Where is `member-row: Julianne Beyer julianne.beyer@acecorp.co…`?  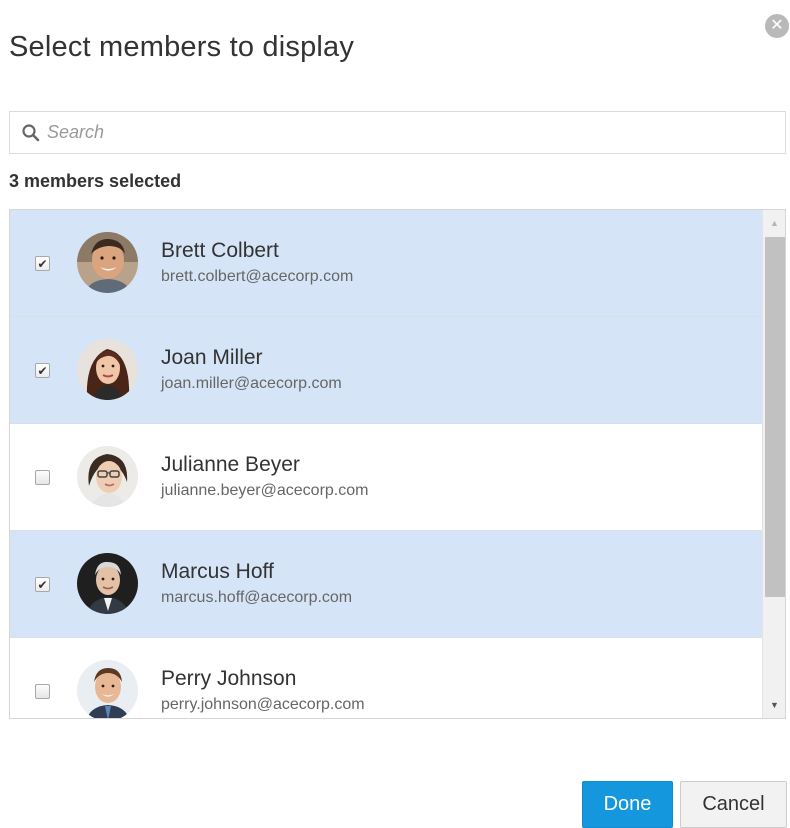
member-row: Julianne Beyer julianne.beyer@acecorp.co… is located at coordinates (386, 477).